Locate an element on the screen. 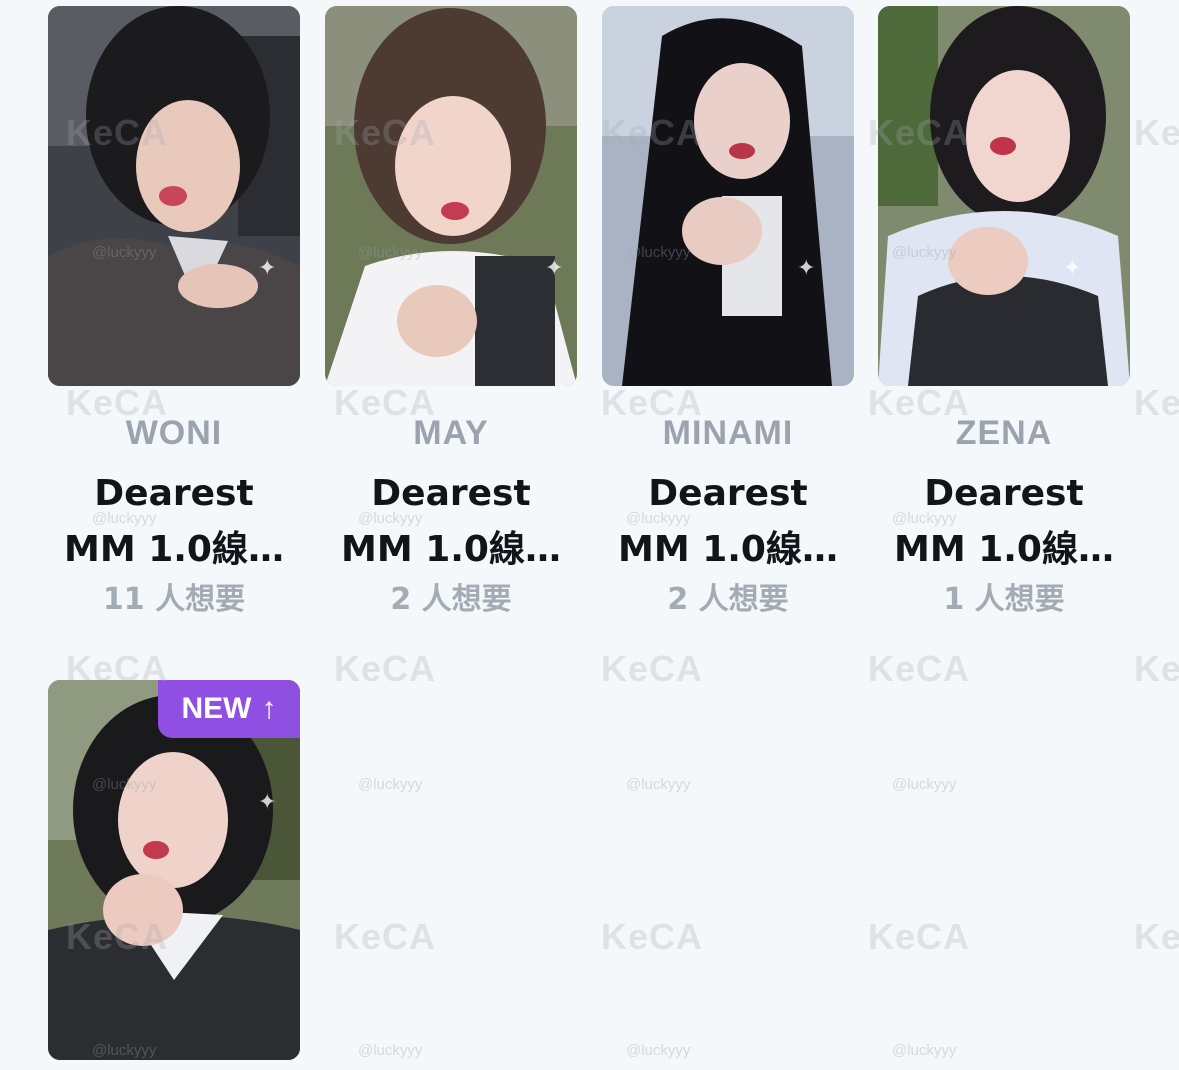 Image resolution: width=1179 pixels, height=1070 pixels. member-name: MAY is located at coordinates (451, 433).